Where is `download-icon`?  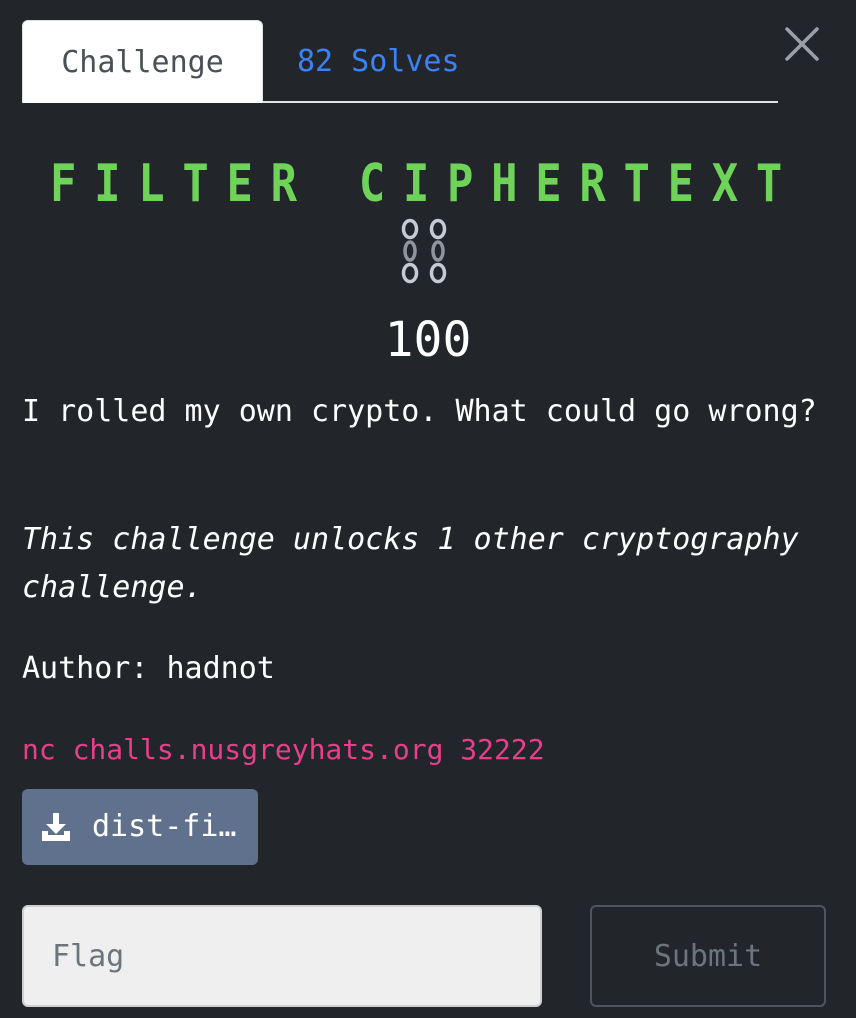
download-icon is located at coordinates (56, 827).